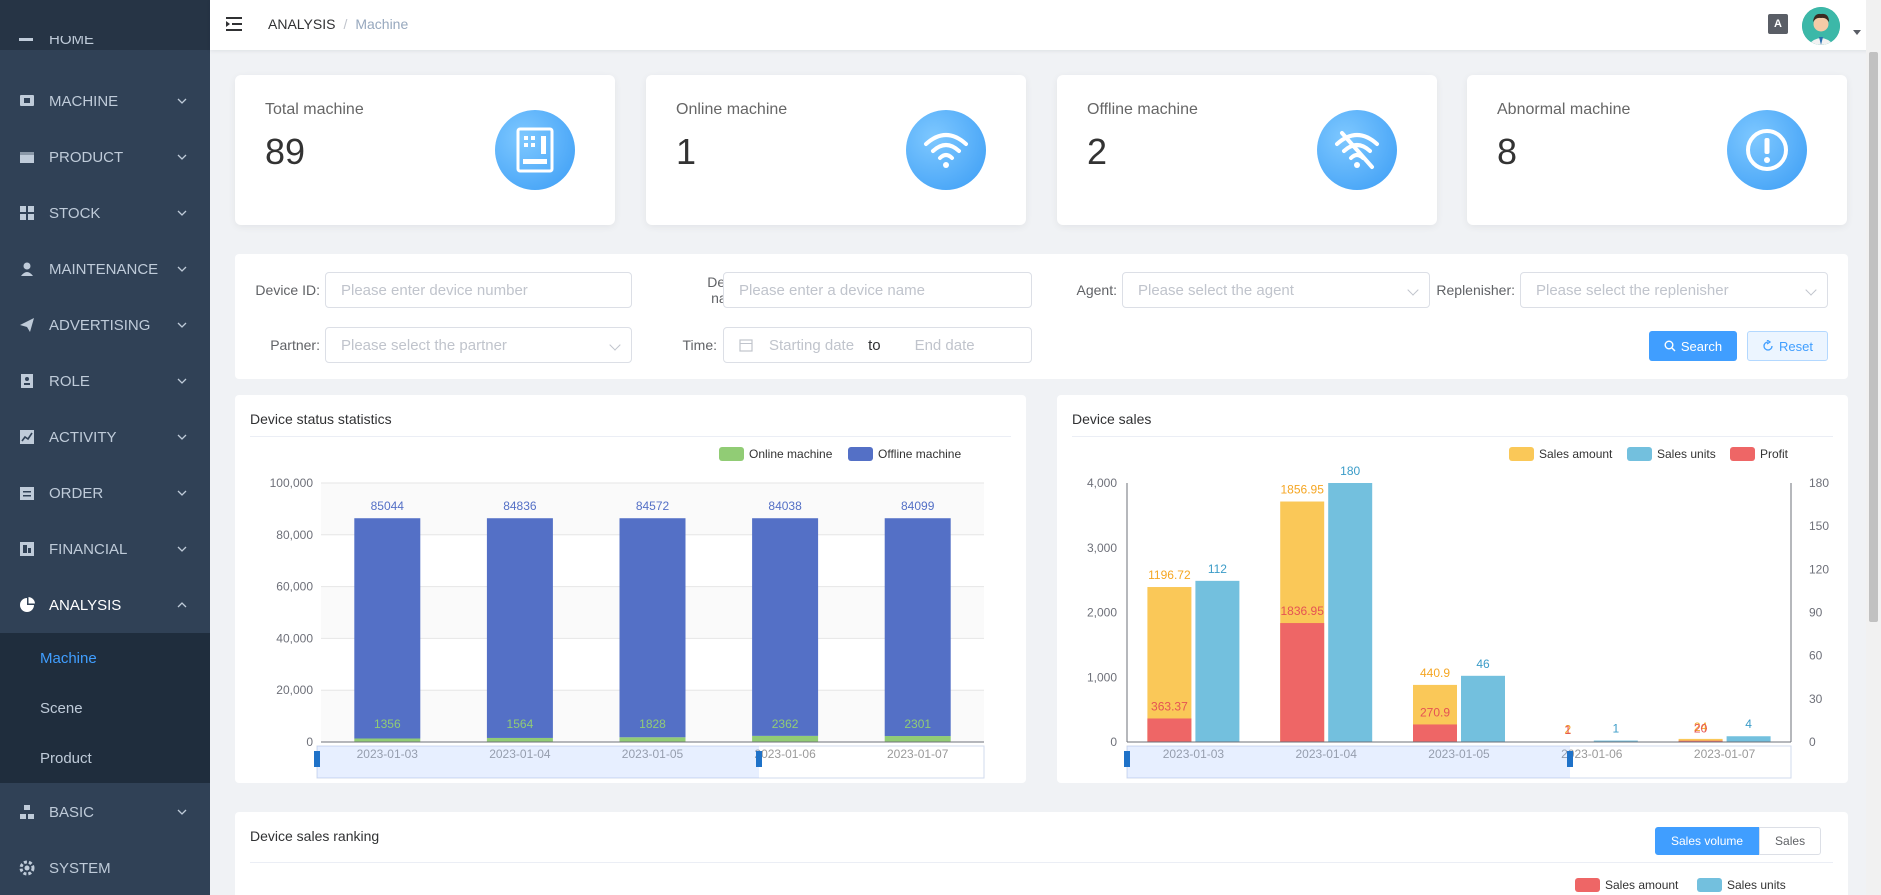 The width and height of the screenshot is (1881, 895). I want to click on data-label-offline: 84099, so click(918, 506).